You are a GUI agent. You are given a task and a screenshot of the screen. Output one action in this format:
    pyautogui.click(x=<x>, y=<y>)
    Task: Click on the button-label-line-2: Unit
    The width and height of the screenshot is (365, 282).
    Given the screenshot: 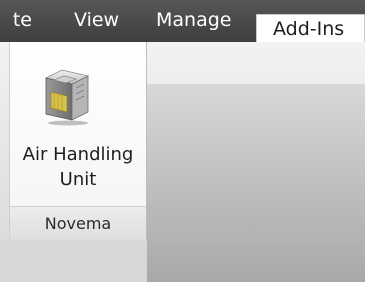 What is the action you would take?
    pyautogui.click(x=78, y=179)
    